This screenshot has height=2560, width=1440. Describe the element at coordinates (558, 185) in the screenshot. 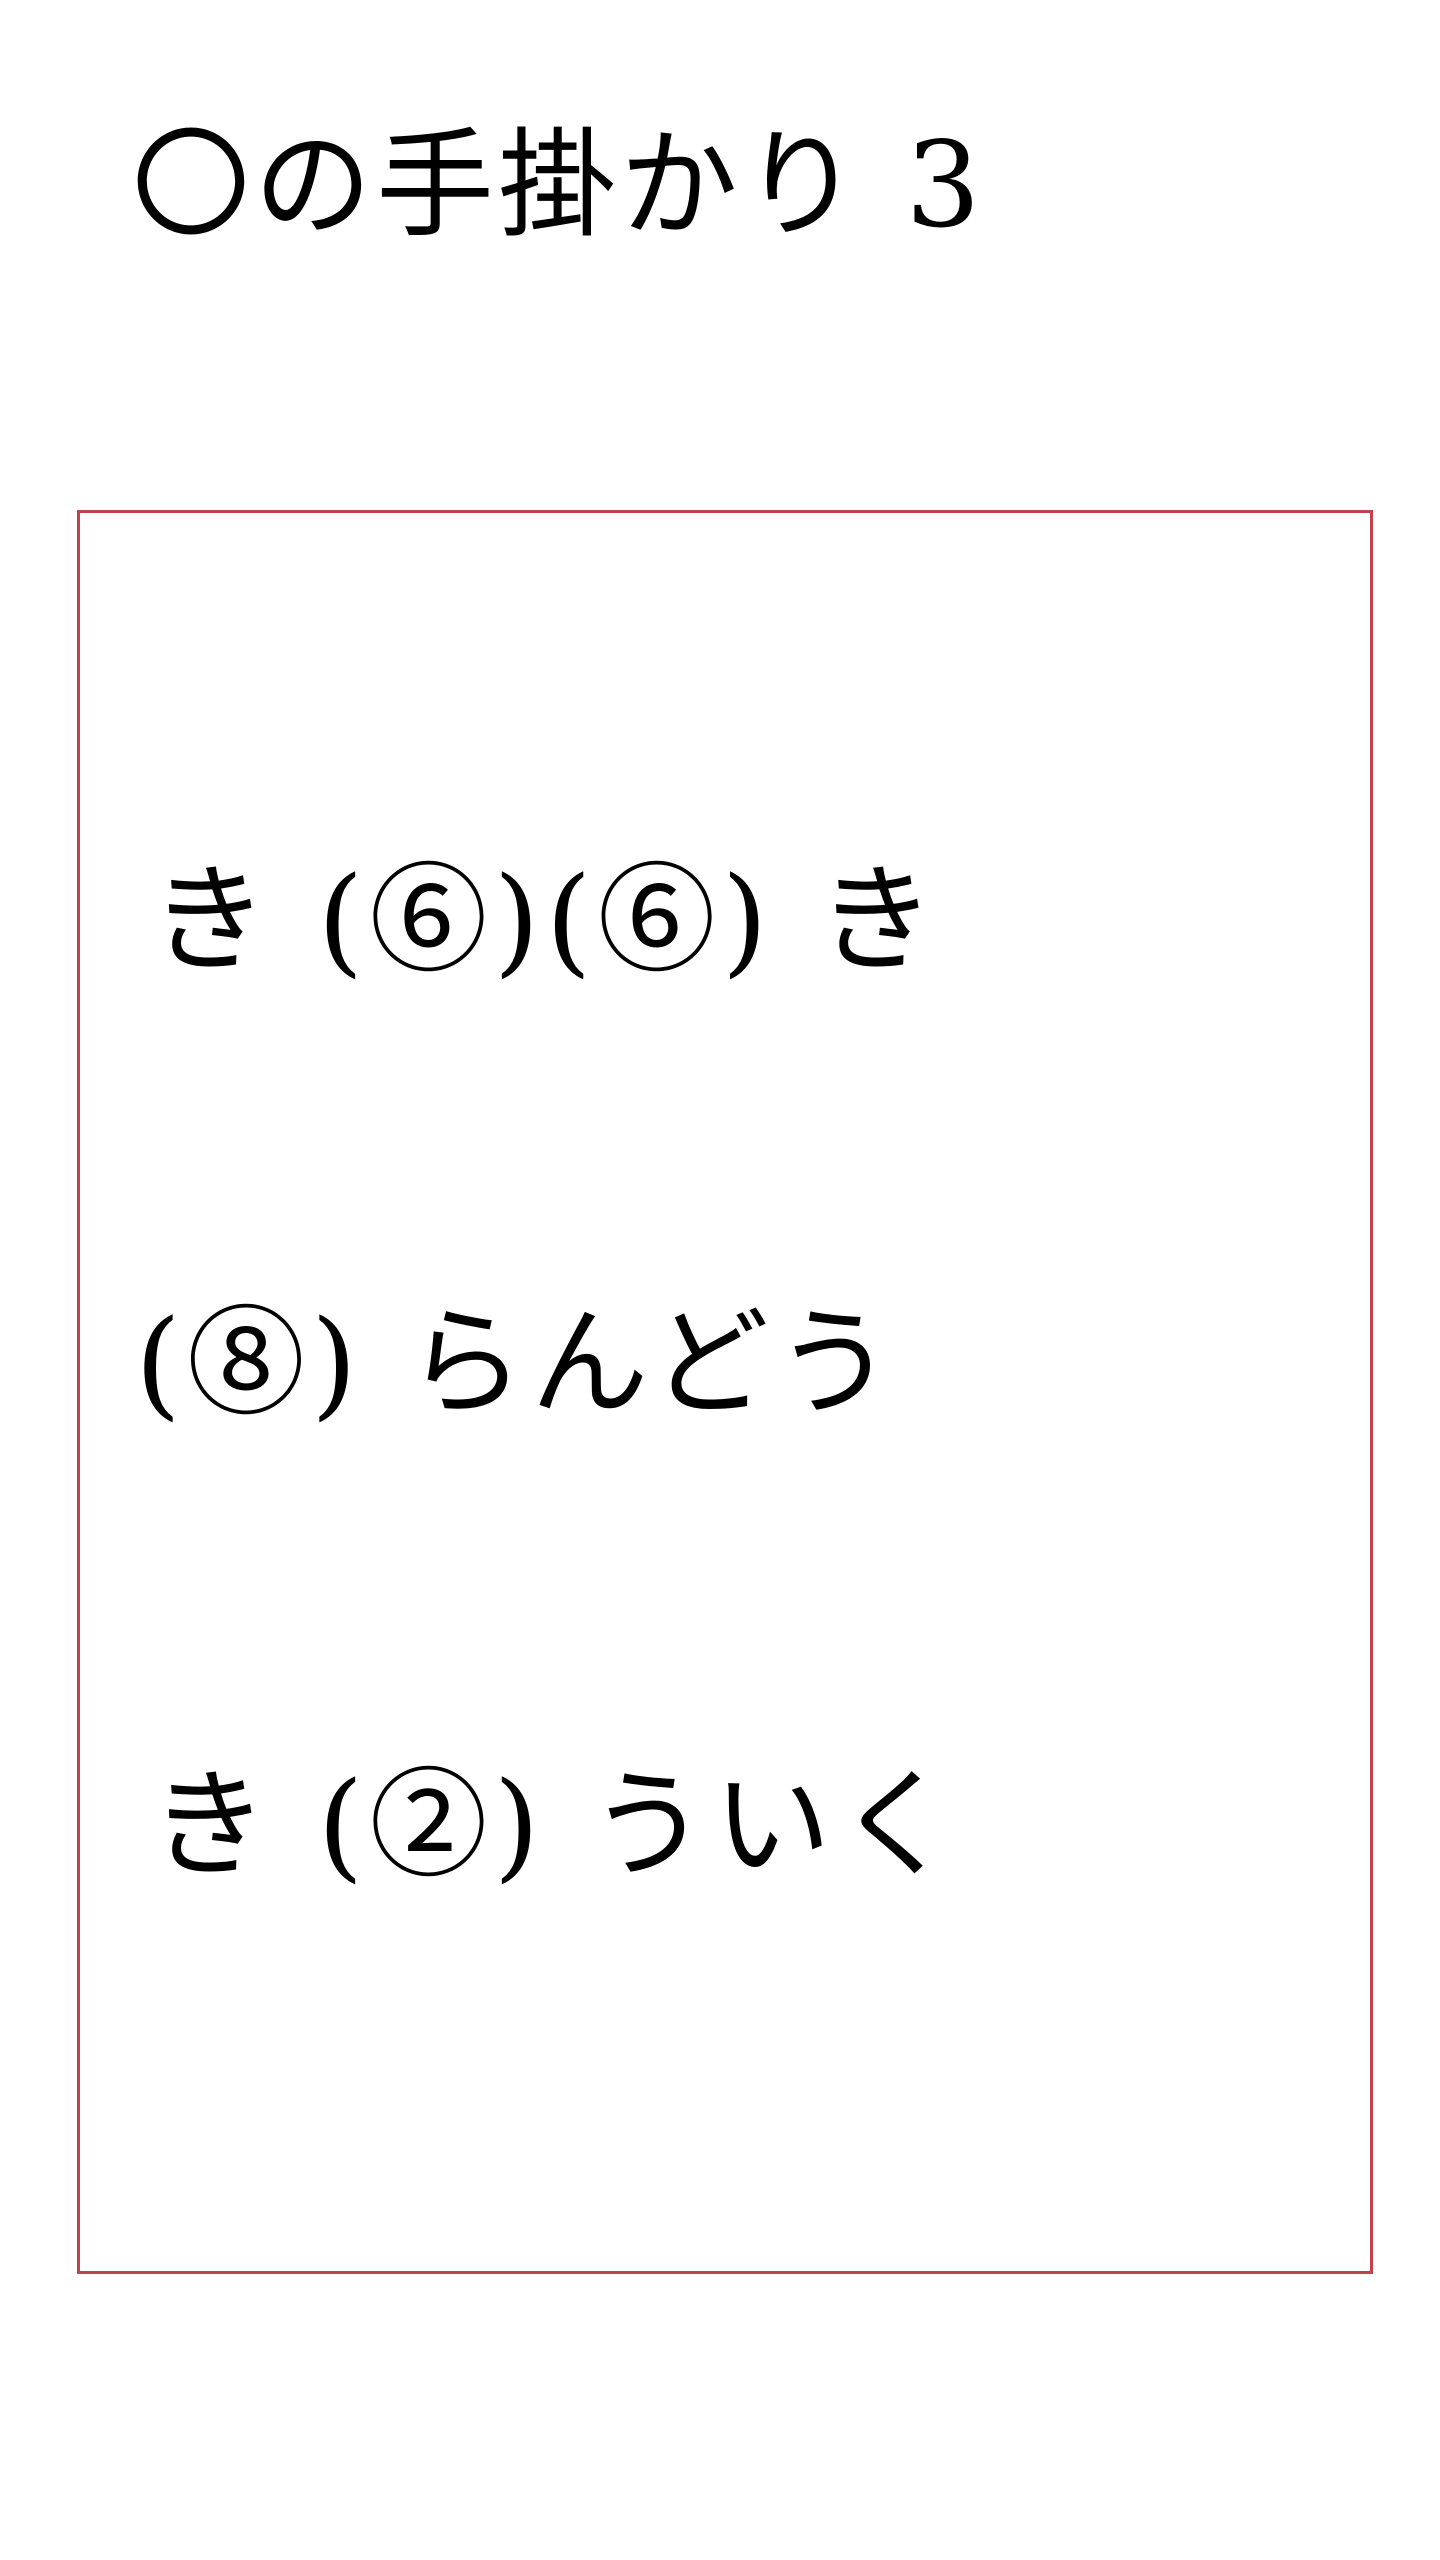

I see `page-title: 〇の手掛かり 3` at that location.